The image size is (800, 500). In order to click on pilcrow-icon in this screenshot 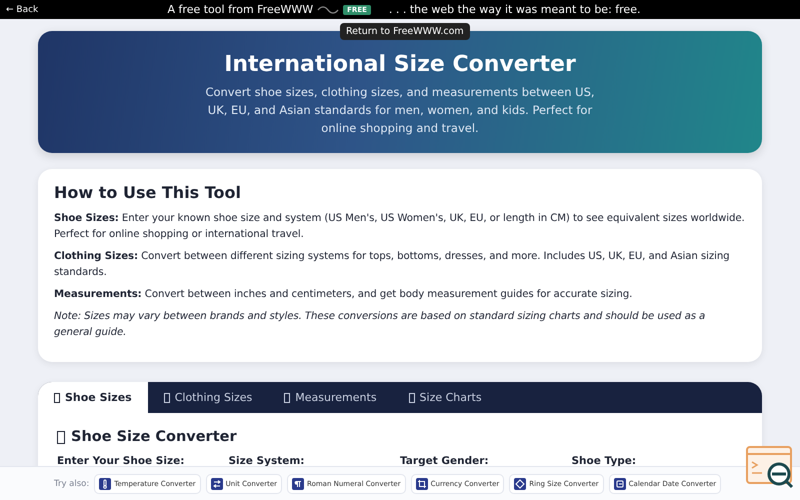, I will do `click(298, 484)`.